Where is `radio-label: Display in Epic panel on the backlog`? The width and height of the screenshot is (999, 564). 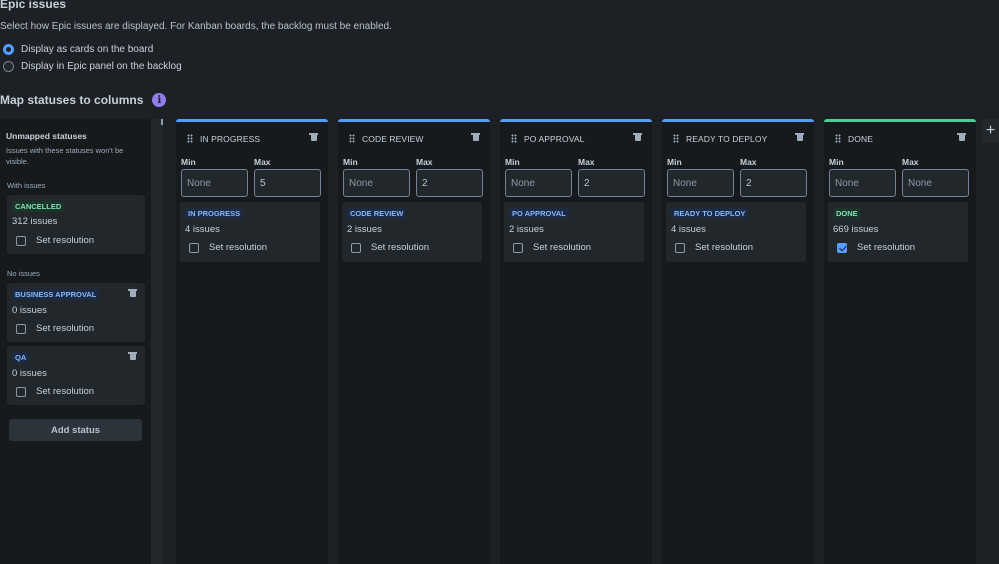
radio-label: Display in Epic panel on the backlog is located at coordinates (101, 66).